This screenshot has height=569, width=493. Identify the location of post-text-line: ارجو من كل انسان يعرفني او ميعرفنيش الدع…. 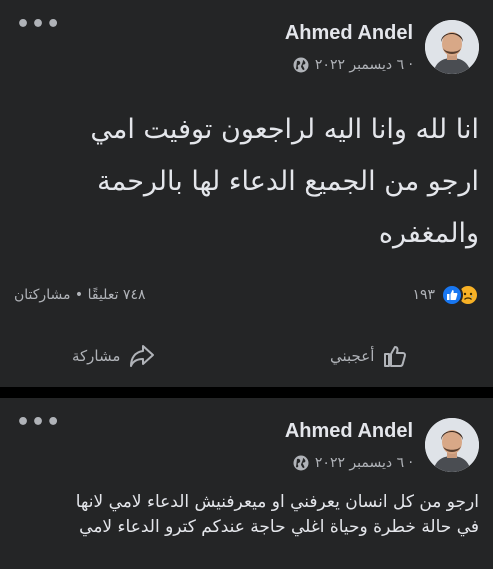
(277, 502).